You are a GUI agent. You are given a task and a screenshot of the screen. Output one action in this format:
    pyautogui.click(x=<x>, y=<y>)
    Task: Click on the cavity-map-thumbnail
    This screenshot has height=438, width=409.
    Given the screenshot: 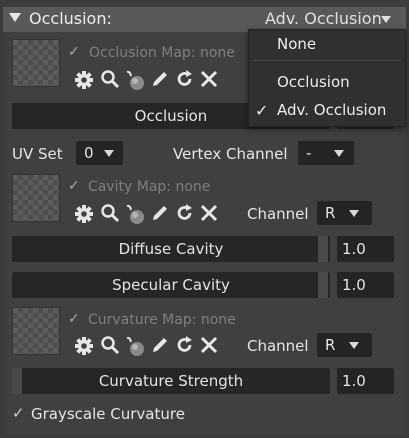 What is the action you would take?
    pyautogui.click(x=36, y=198)
    